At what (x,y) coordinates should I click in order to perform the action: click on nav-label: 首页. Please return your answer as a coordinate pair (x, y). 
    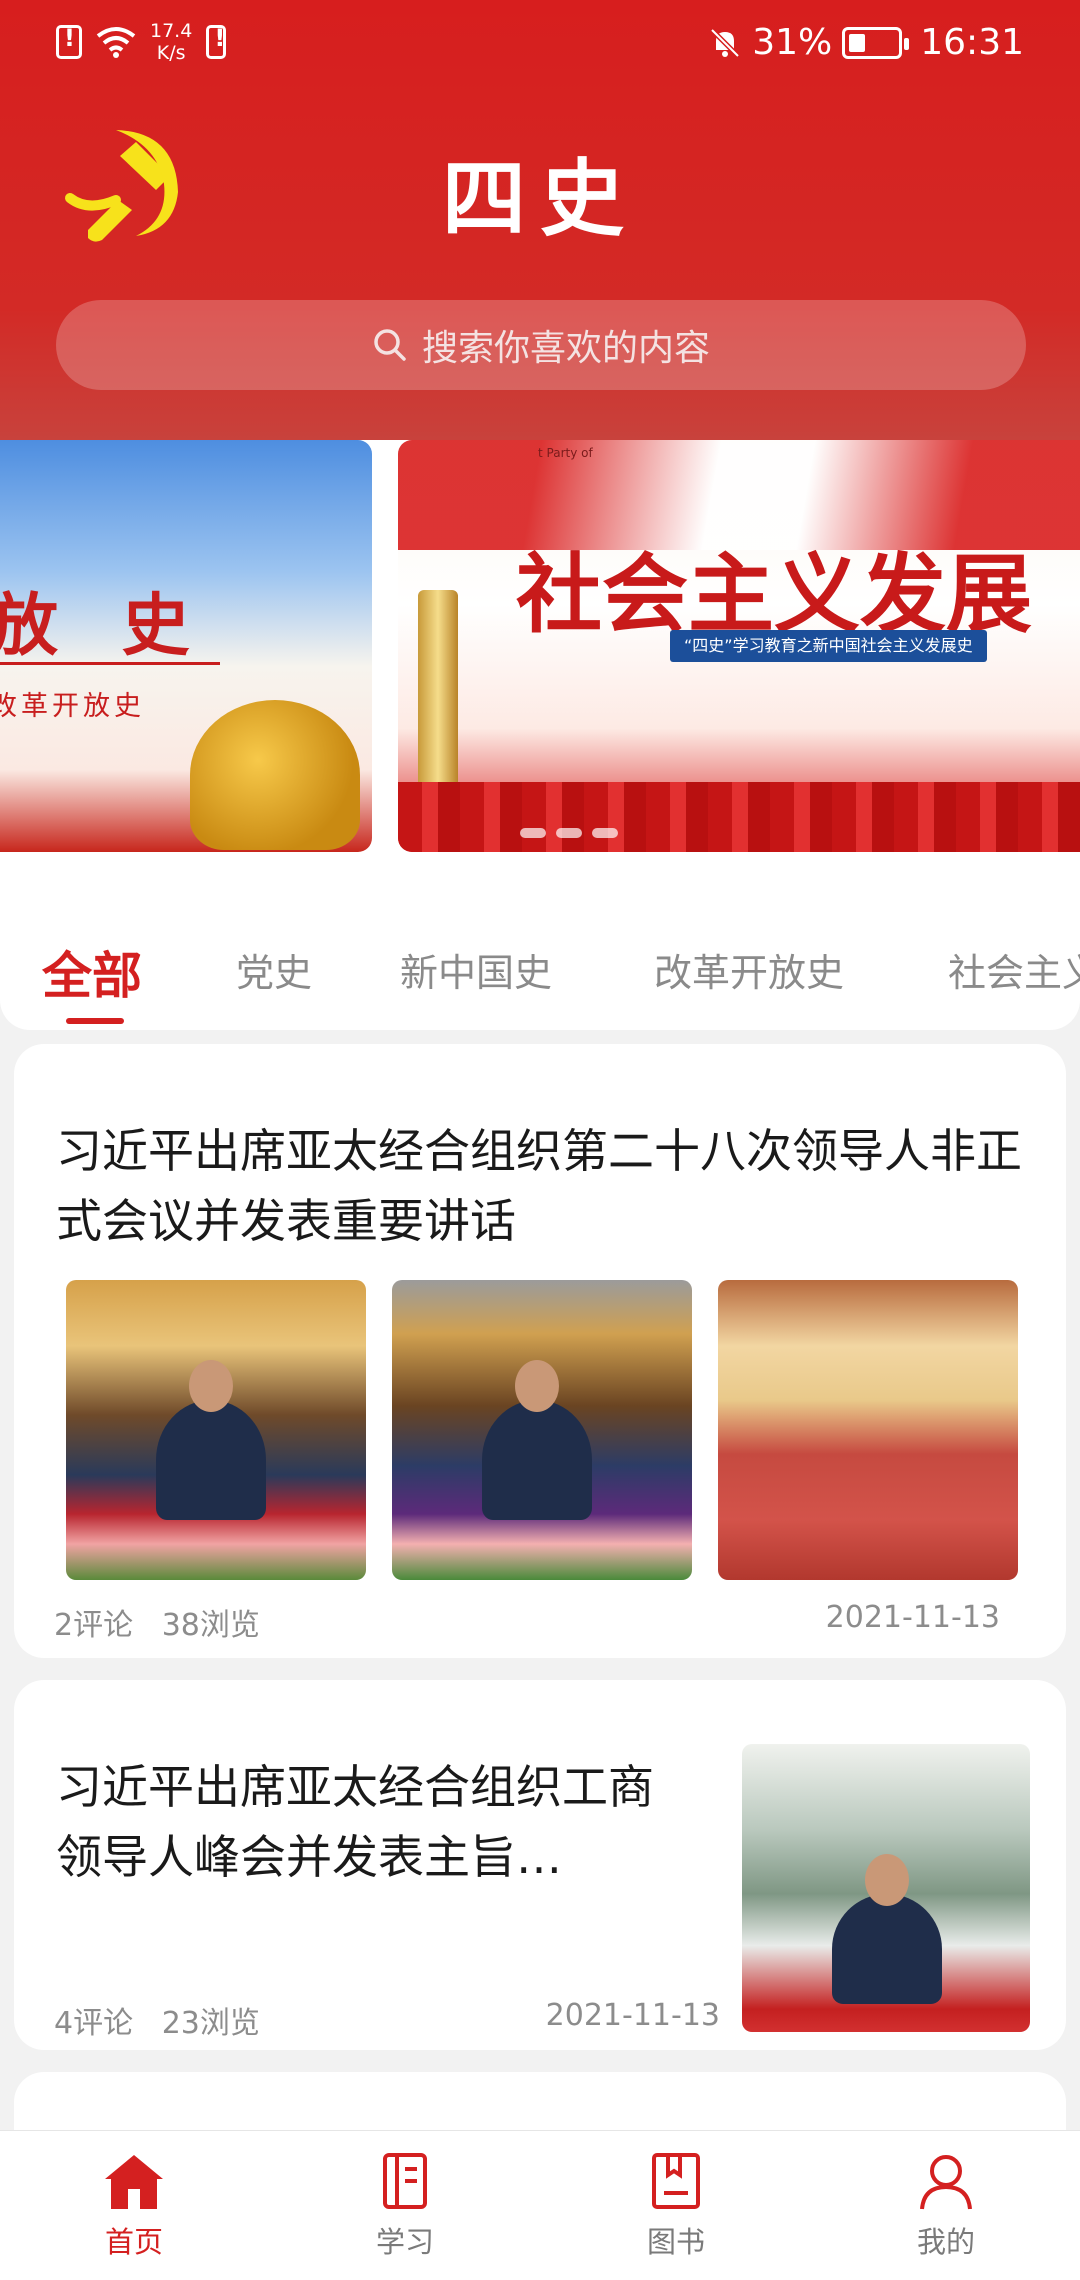
    Looking at the image, I should click on (133, 2242).